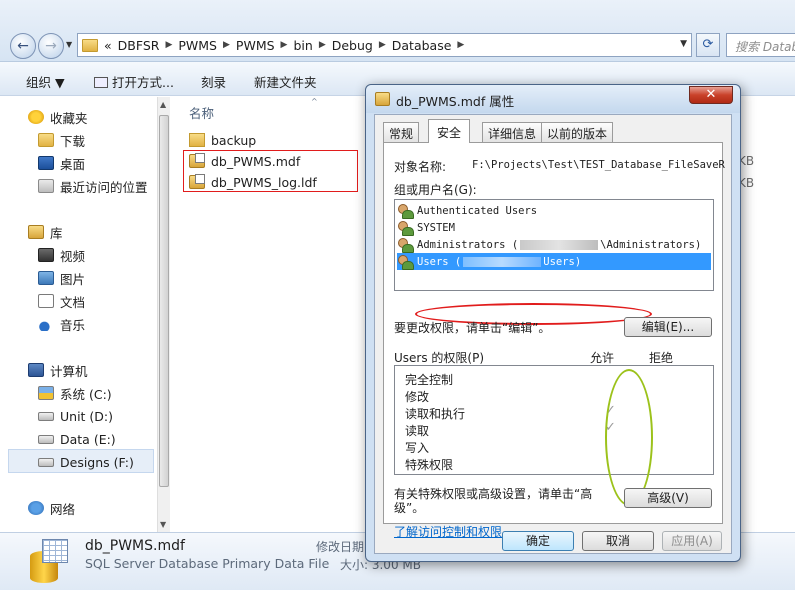  I want to click on computer-icon, so click(36, 370).